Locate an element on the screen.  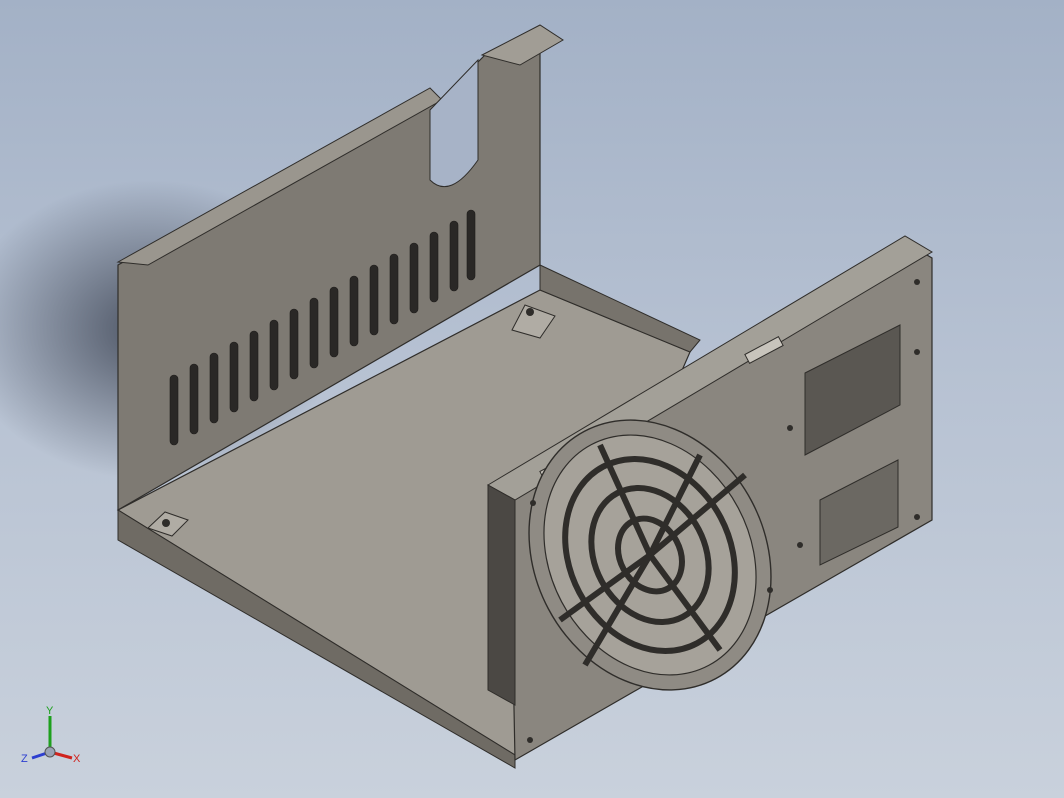
y-axis-label: Y is located at coordinates (50, 711).